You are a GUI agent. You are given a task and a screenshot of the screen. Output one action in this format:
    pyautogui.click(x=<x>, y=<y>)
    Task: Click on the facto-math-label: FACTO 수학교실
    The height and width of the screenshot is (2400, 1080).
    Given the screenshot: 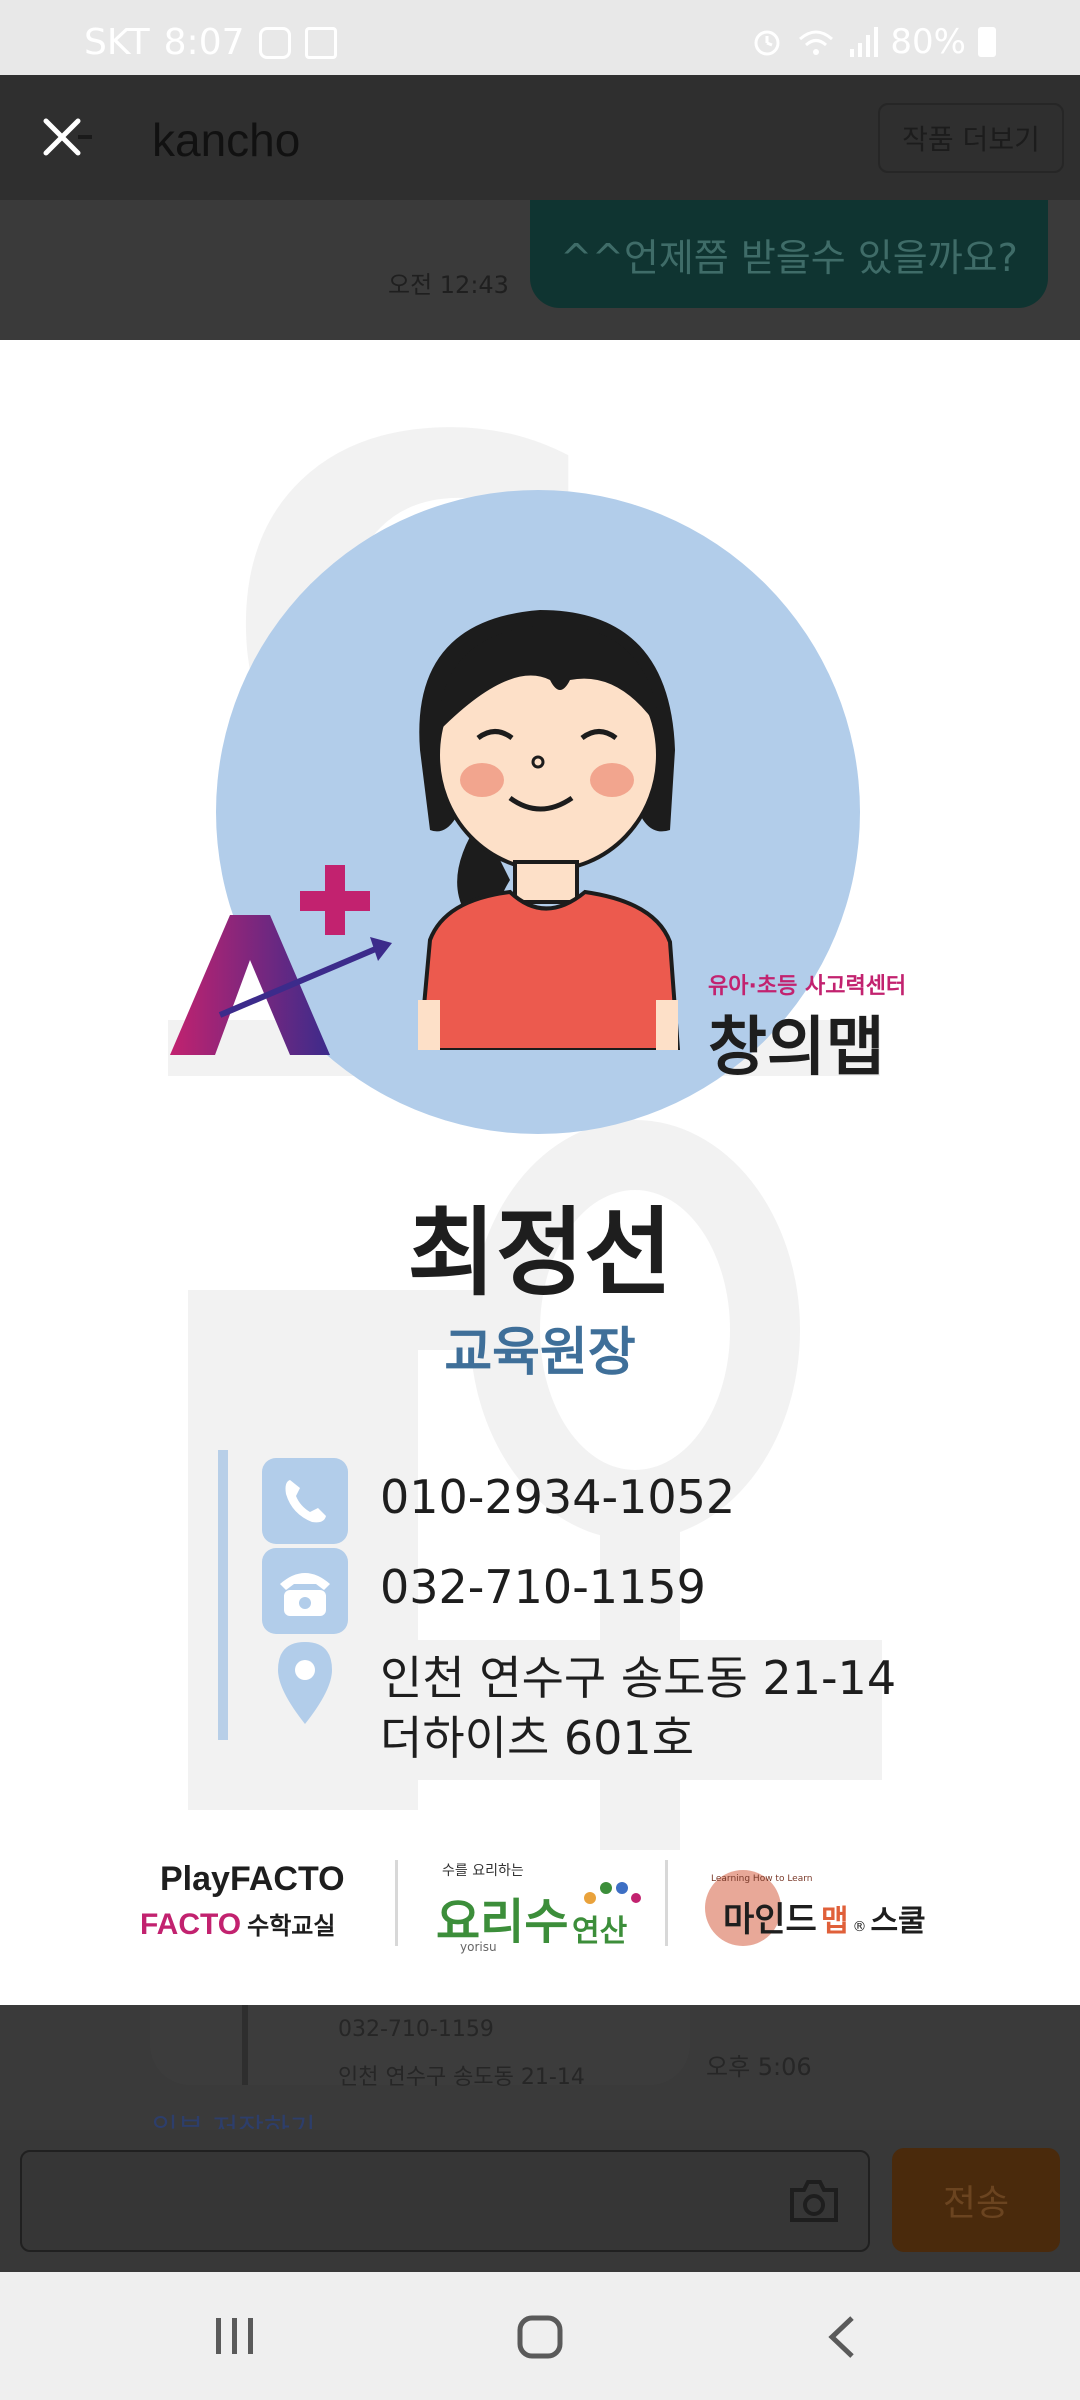 What is the action you would take?
    pyautogui.click(x=237, y=1924)
    